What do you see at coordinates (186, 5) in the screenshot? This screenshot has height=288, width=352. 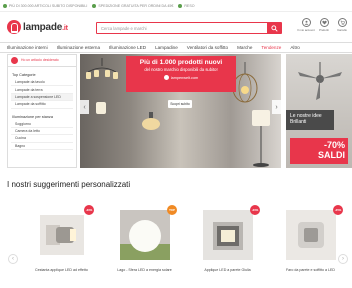 I see `info-item: RESO` at bounding box center [186, 5].